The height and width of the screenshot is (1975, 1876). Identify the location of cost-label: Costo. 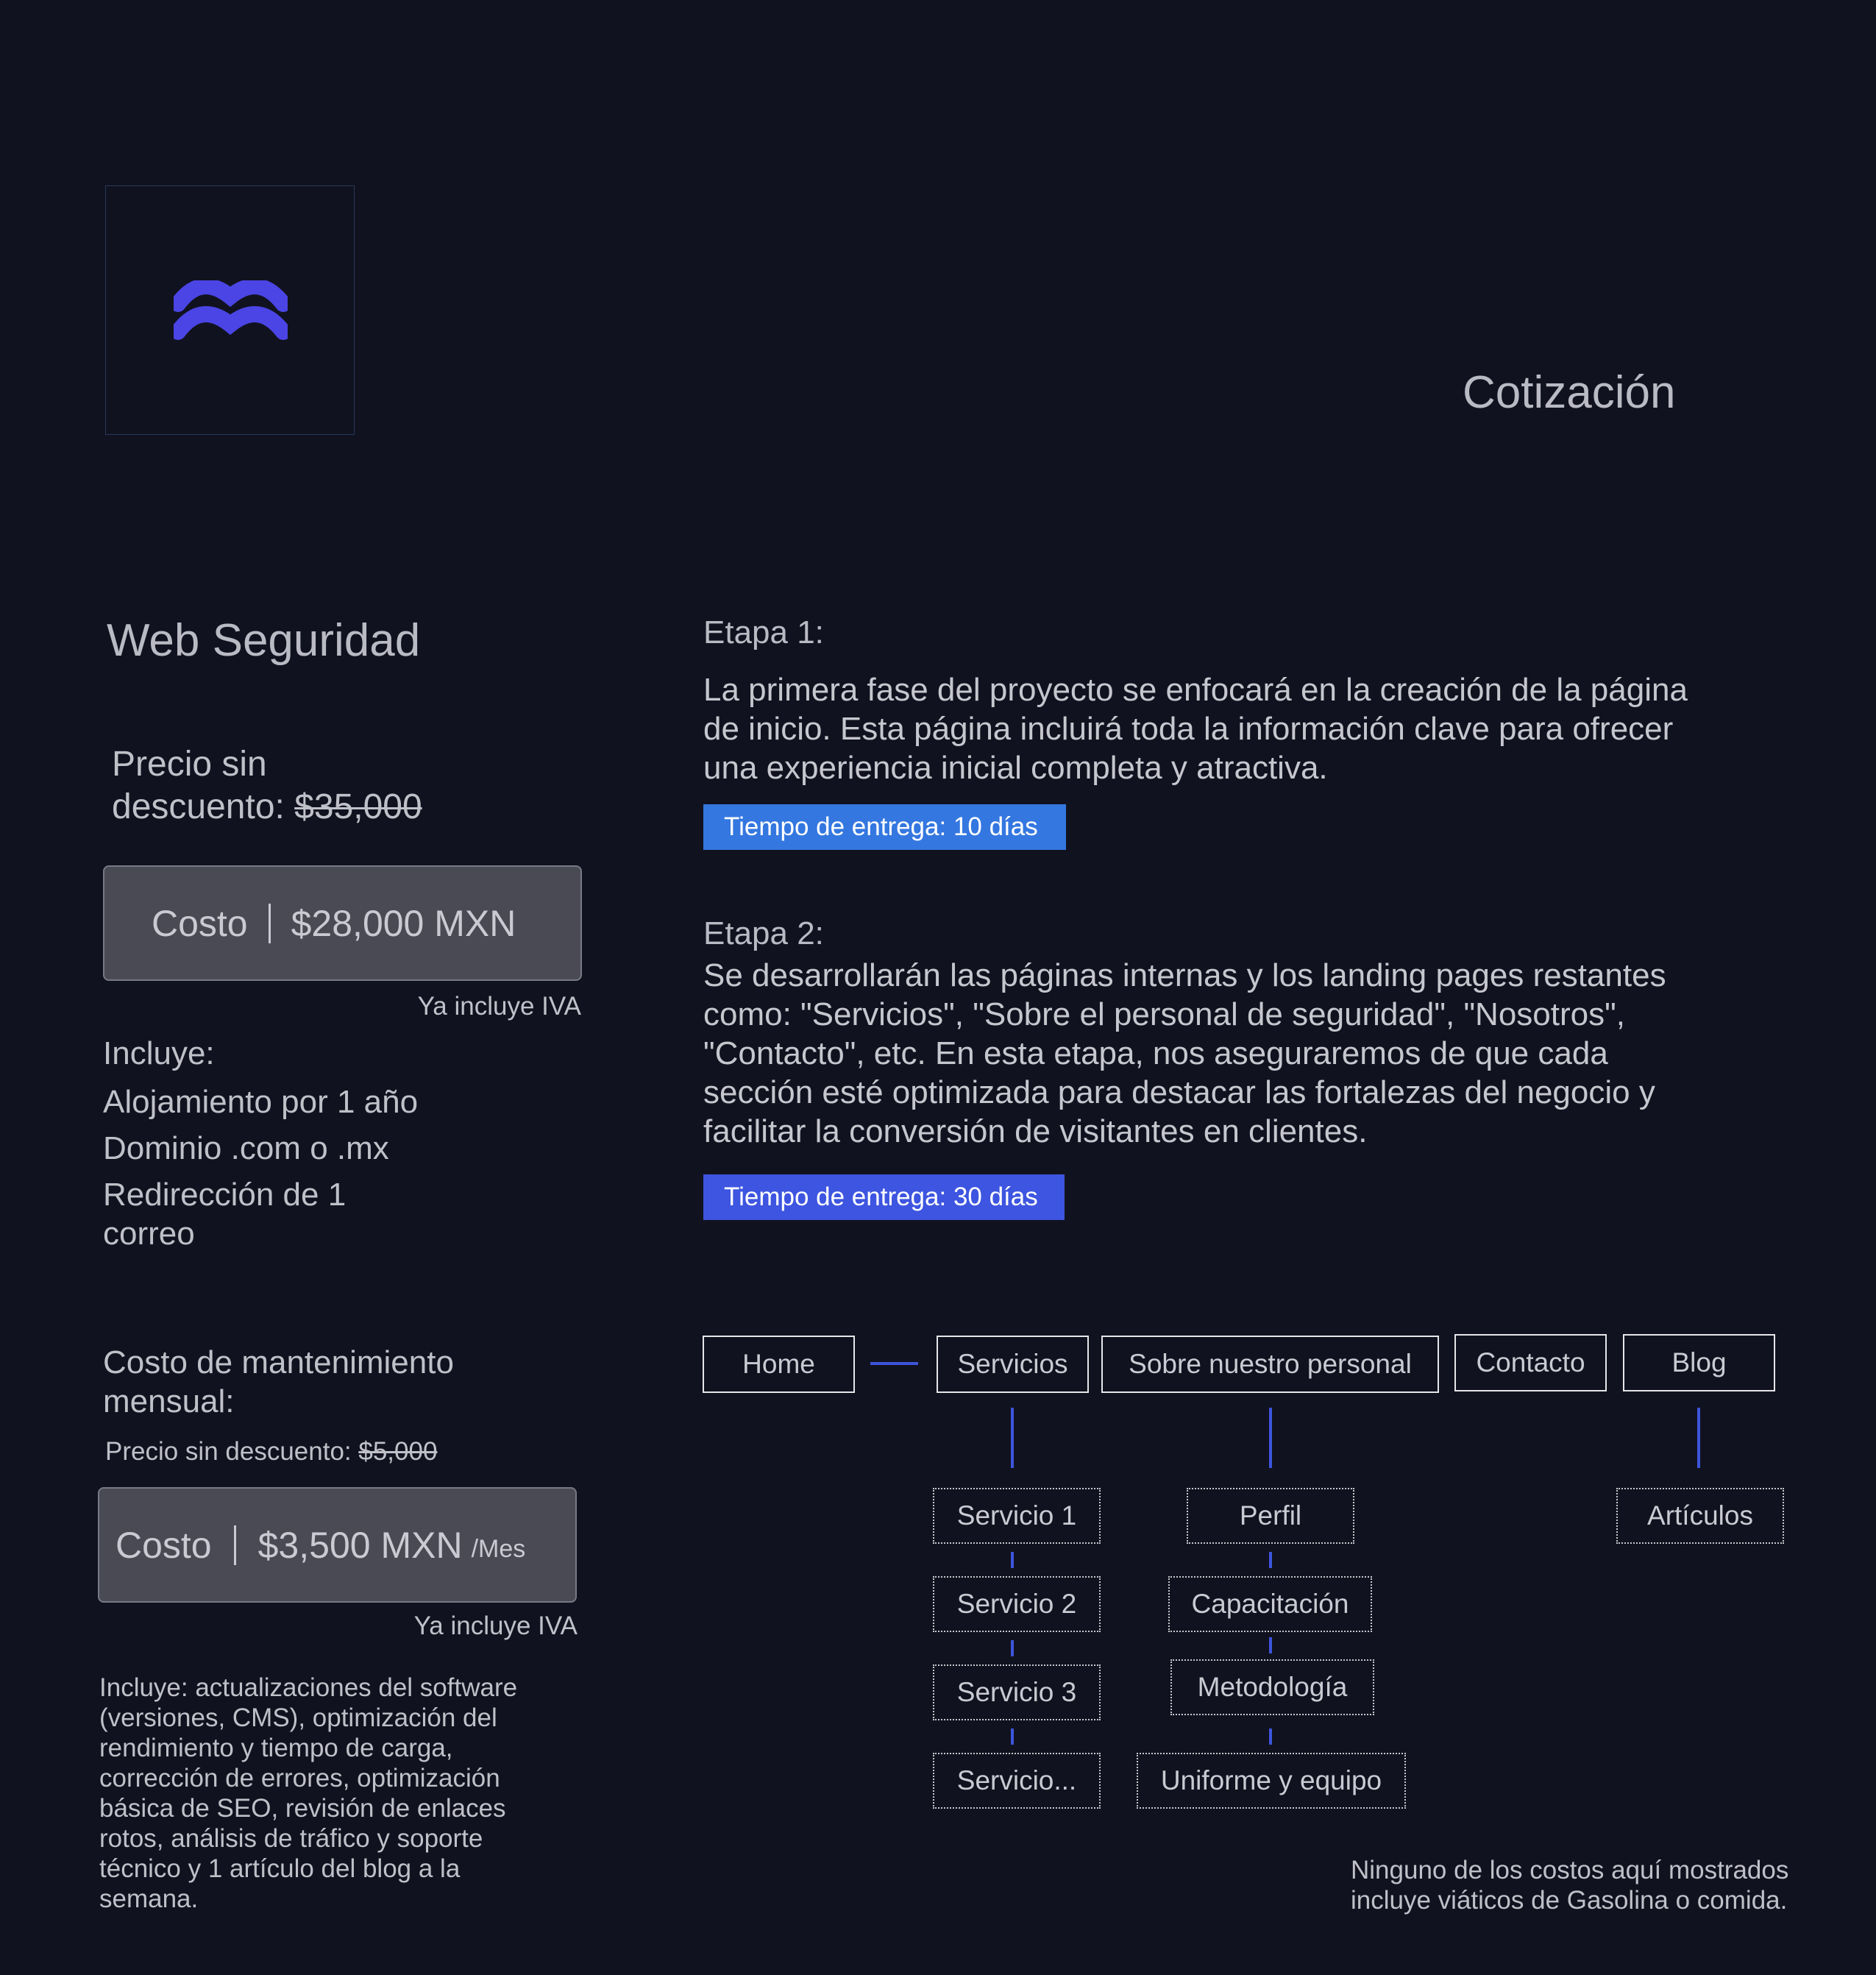
(200, 923).